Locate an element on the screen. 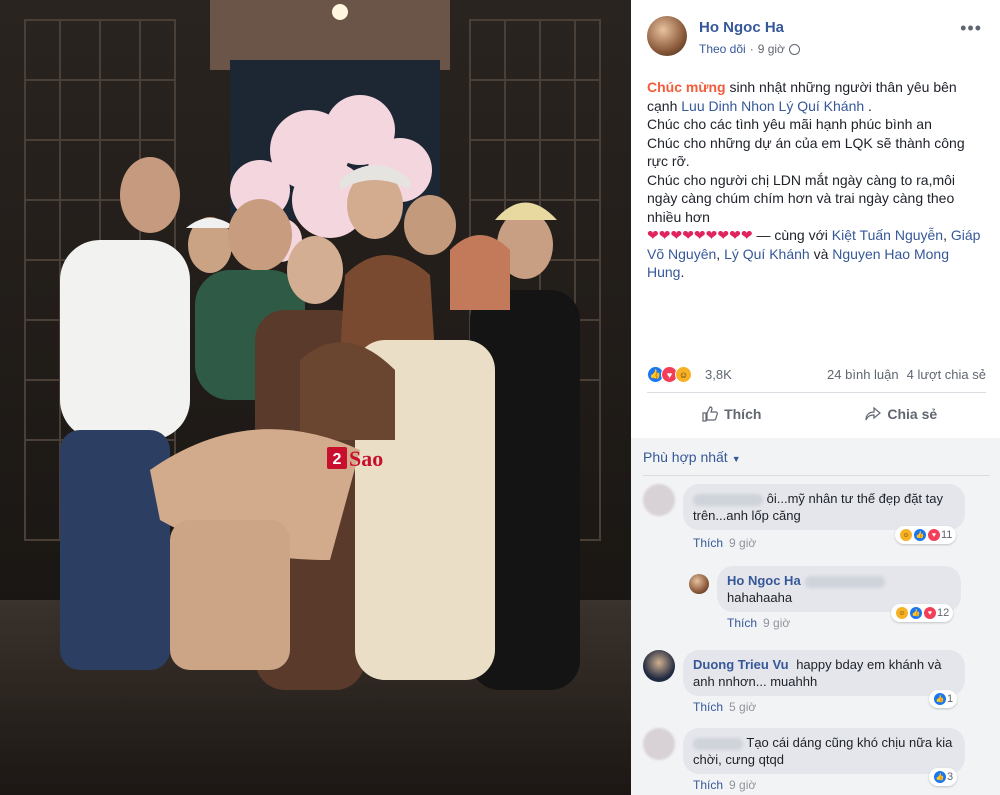  share-icon is located at coordinates (873, 413).